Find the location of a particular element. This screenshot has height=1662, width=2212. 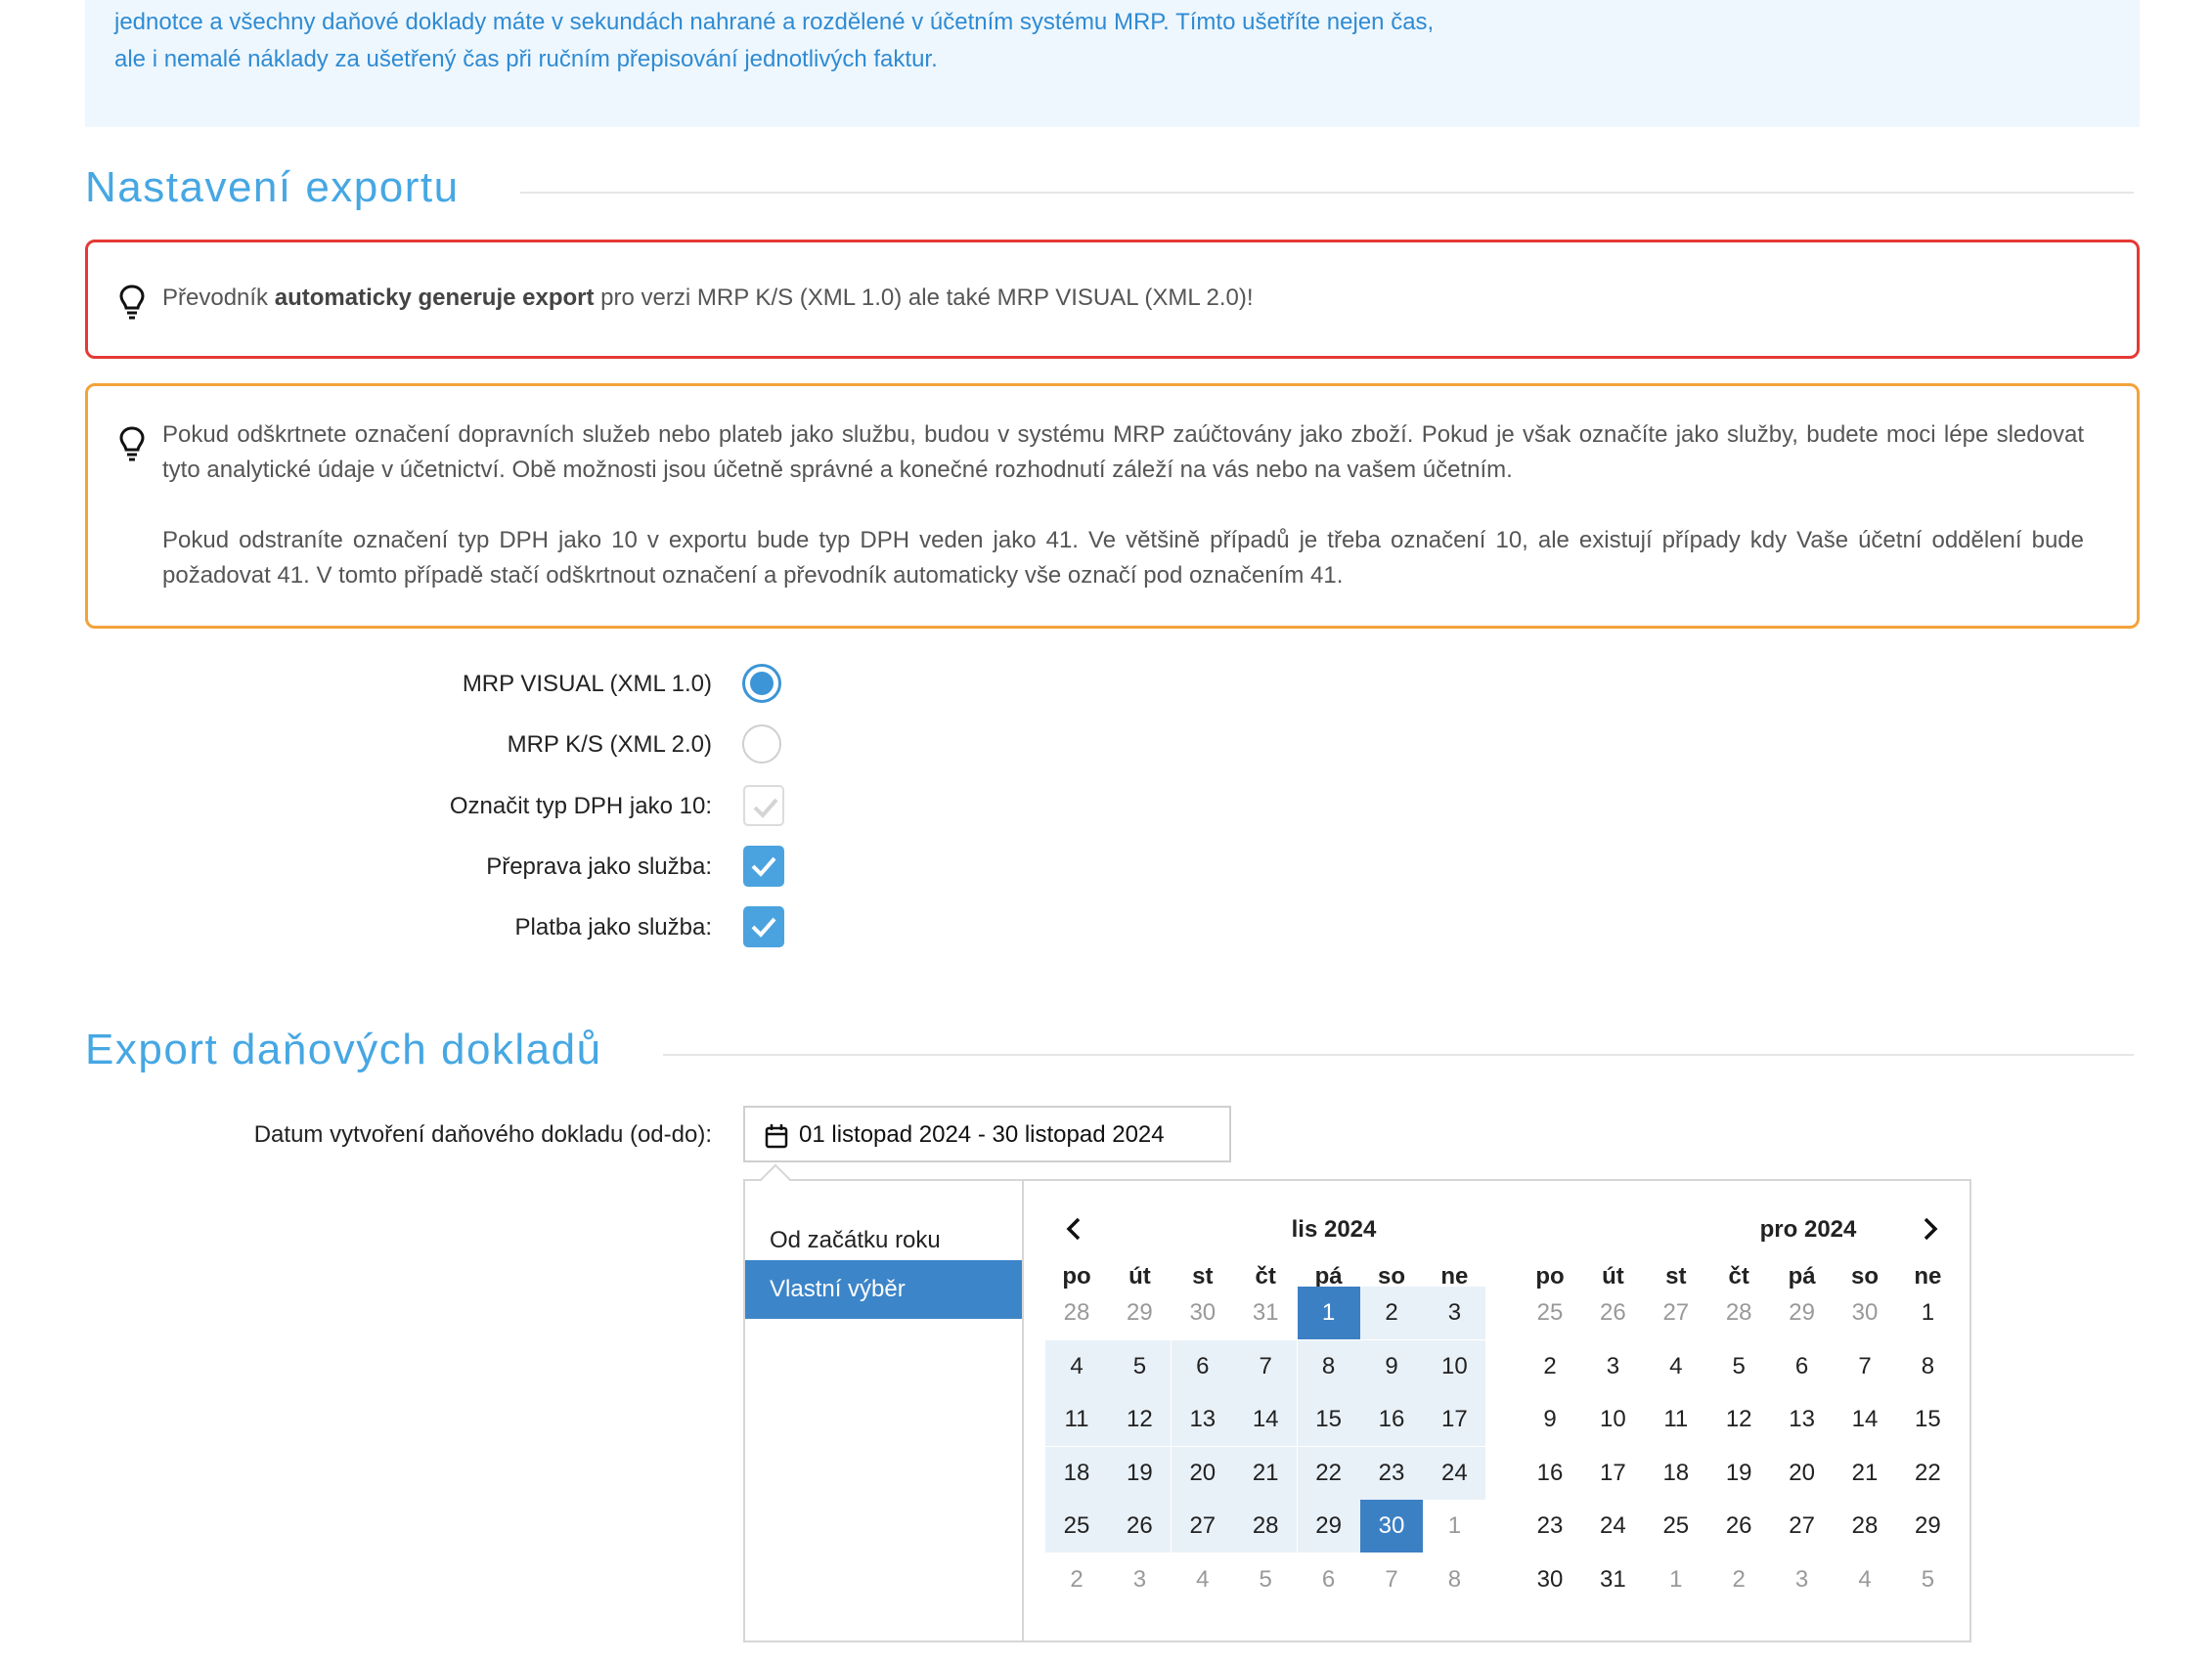

month-title-left: lis 2024 is located at coordinates (1334, 1229).